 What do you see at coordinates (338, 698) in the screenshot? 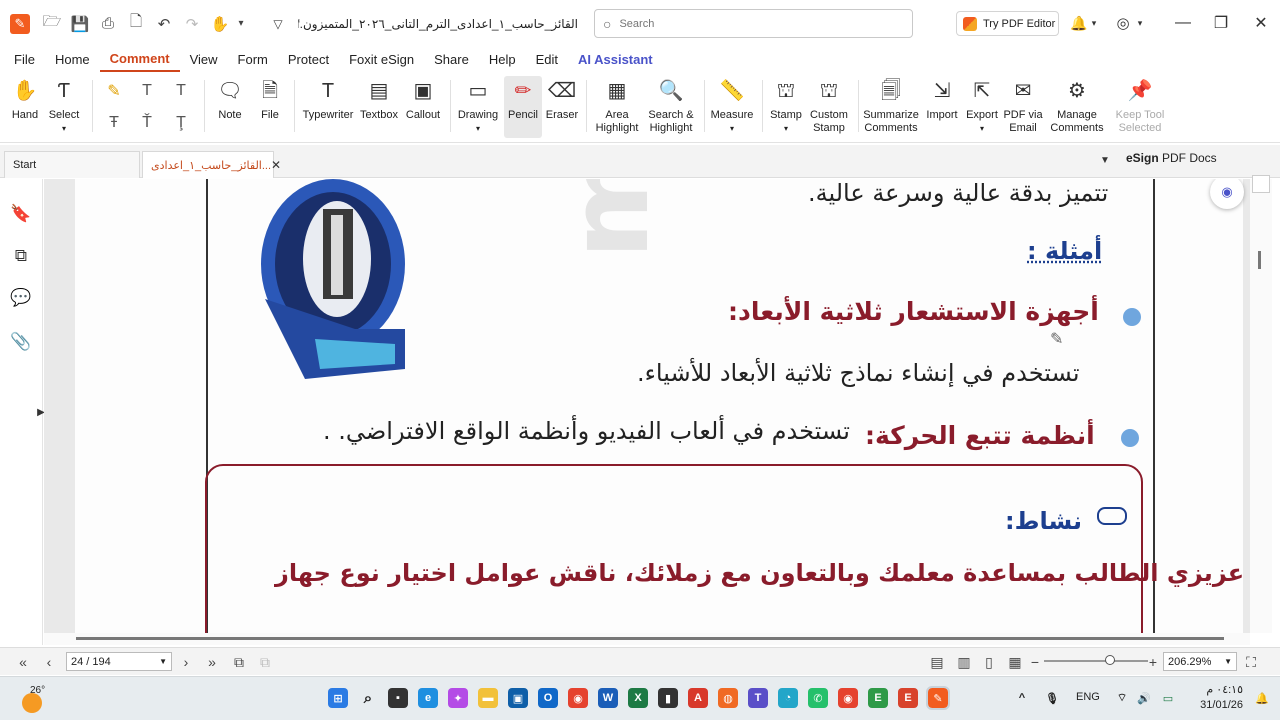
I see `start-button-icon: ⊞` at bounding box center [338, 698].